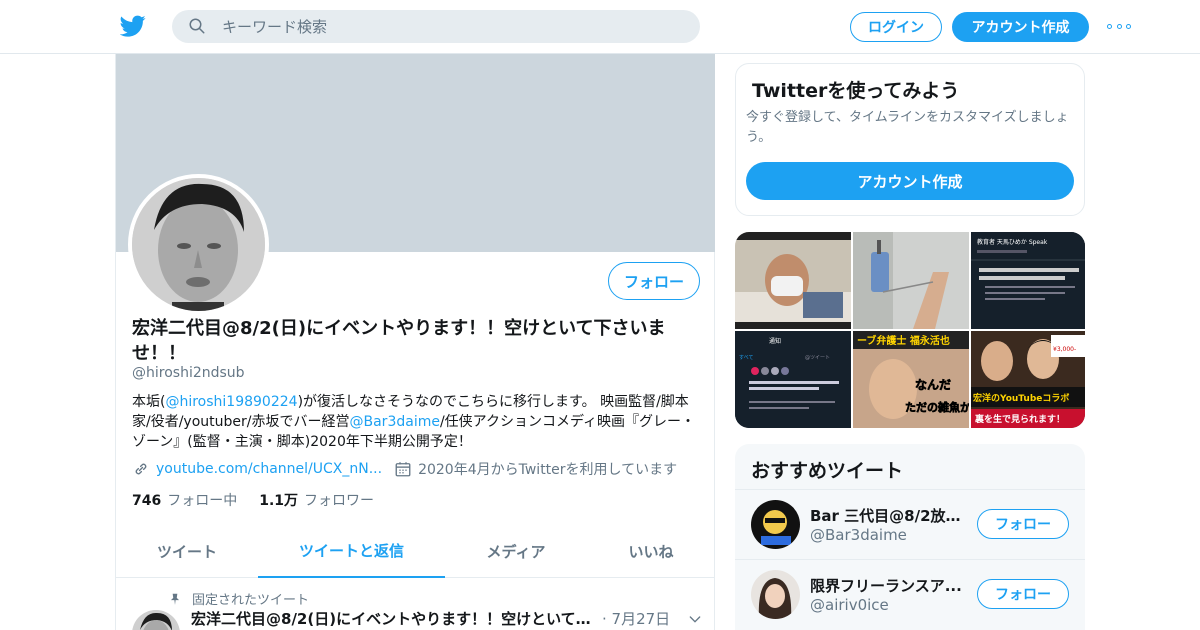  I want to click on pin-icon, so click(175, 599).